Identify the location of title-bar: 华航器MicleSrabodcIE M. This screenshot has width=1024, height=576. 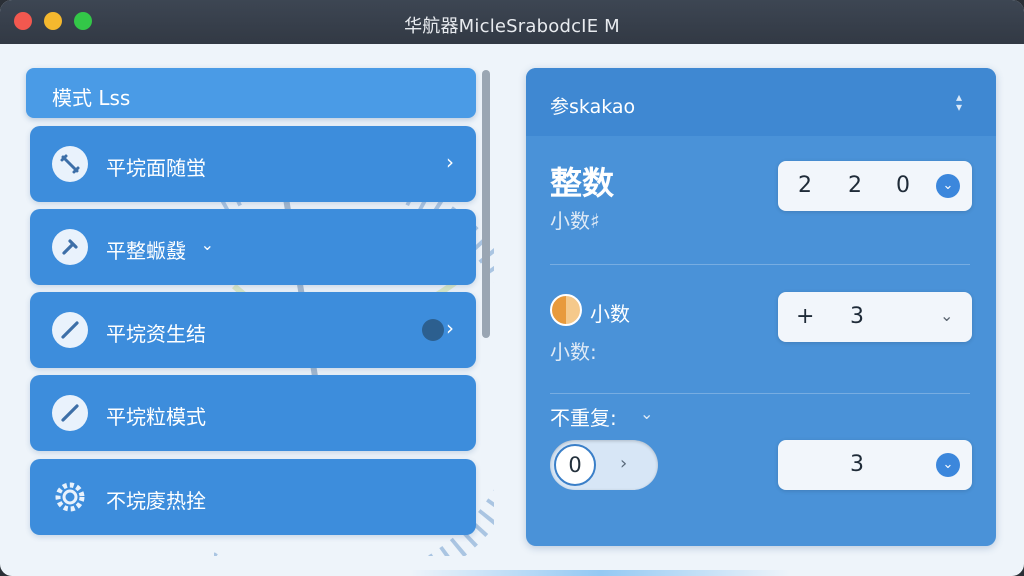
(512, 22).